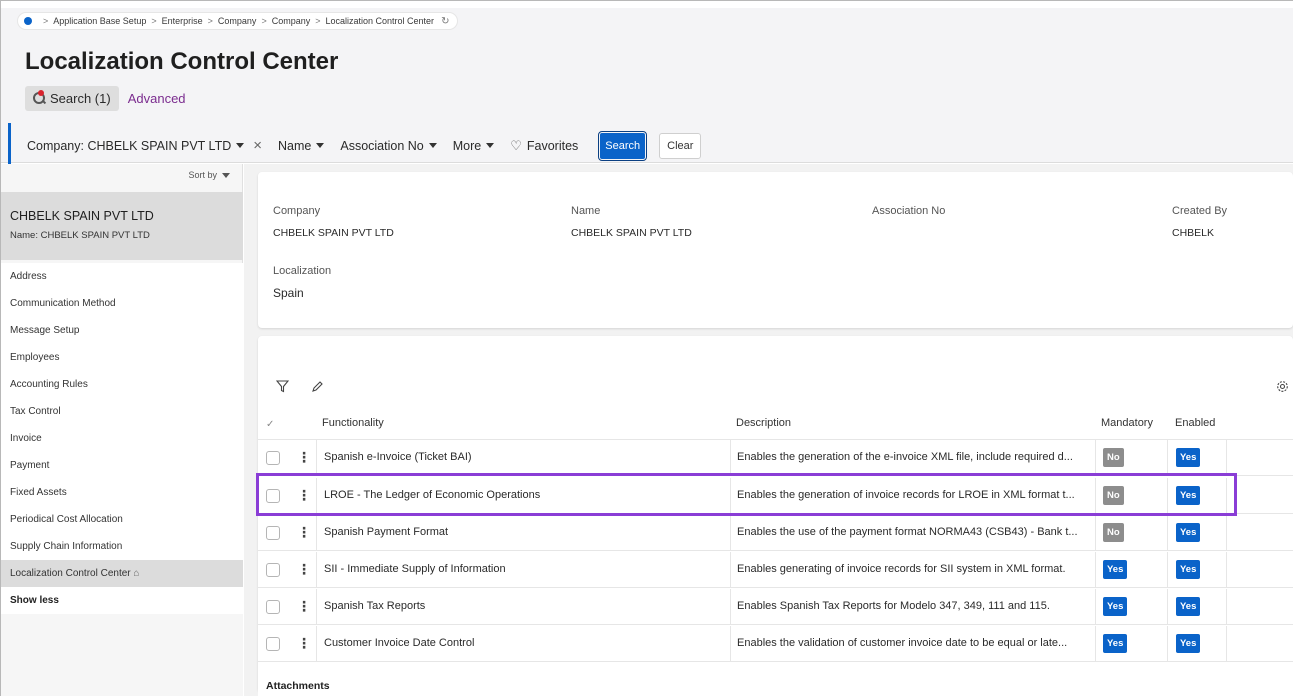 The height and width of the screenshot is (696, 1293). I want to click on sidebar-item-communication-method: Communication Method, so click(122, 303).